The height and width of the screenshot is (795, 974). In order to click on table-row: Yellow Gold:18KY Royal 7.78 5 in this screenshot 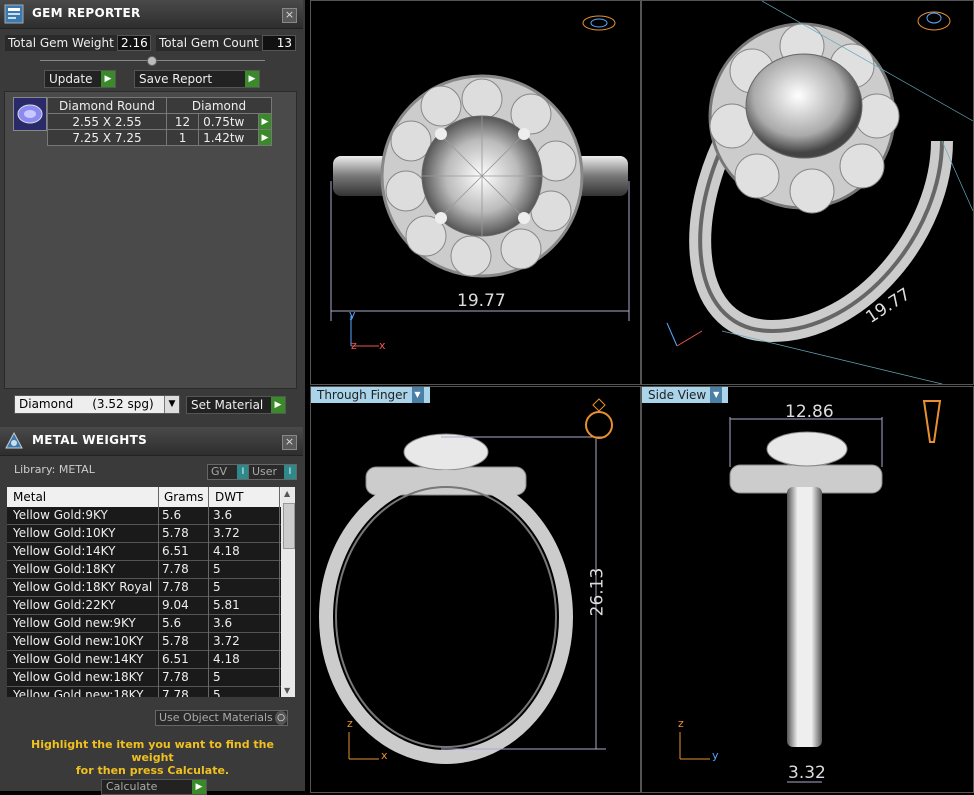, I will do `click(151, 588)`.